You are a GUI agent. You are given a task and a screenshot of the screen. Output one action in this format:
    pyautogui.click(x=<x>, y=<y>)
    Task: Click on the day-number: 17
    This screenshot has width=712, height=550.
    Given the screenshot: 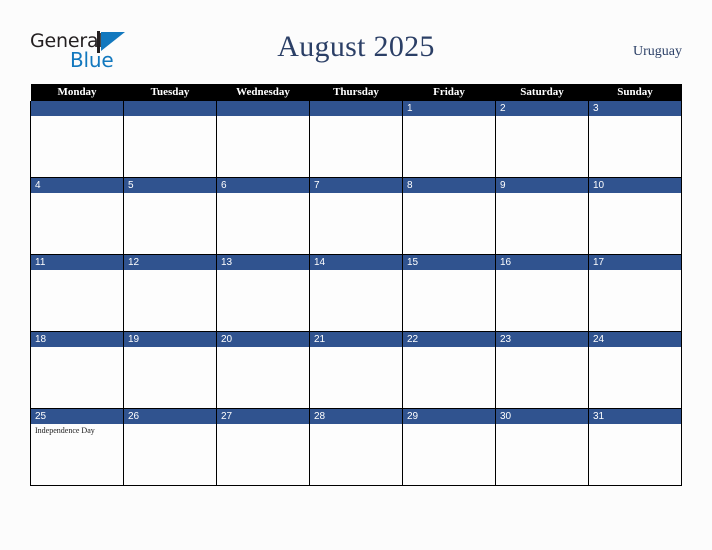 What is the action you would take?
    pyautogui.click(x=635, y=262)
    